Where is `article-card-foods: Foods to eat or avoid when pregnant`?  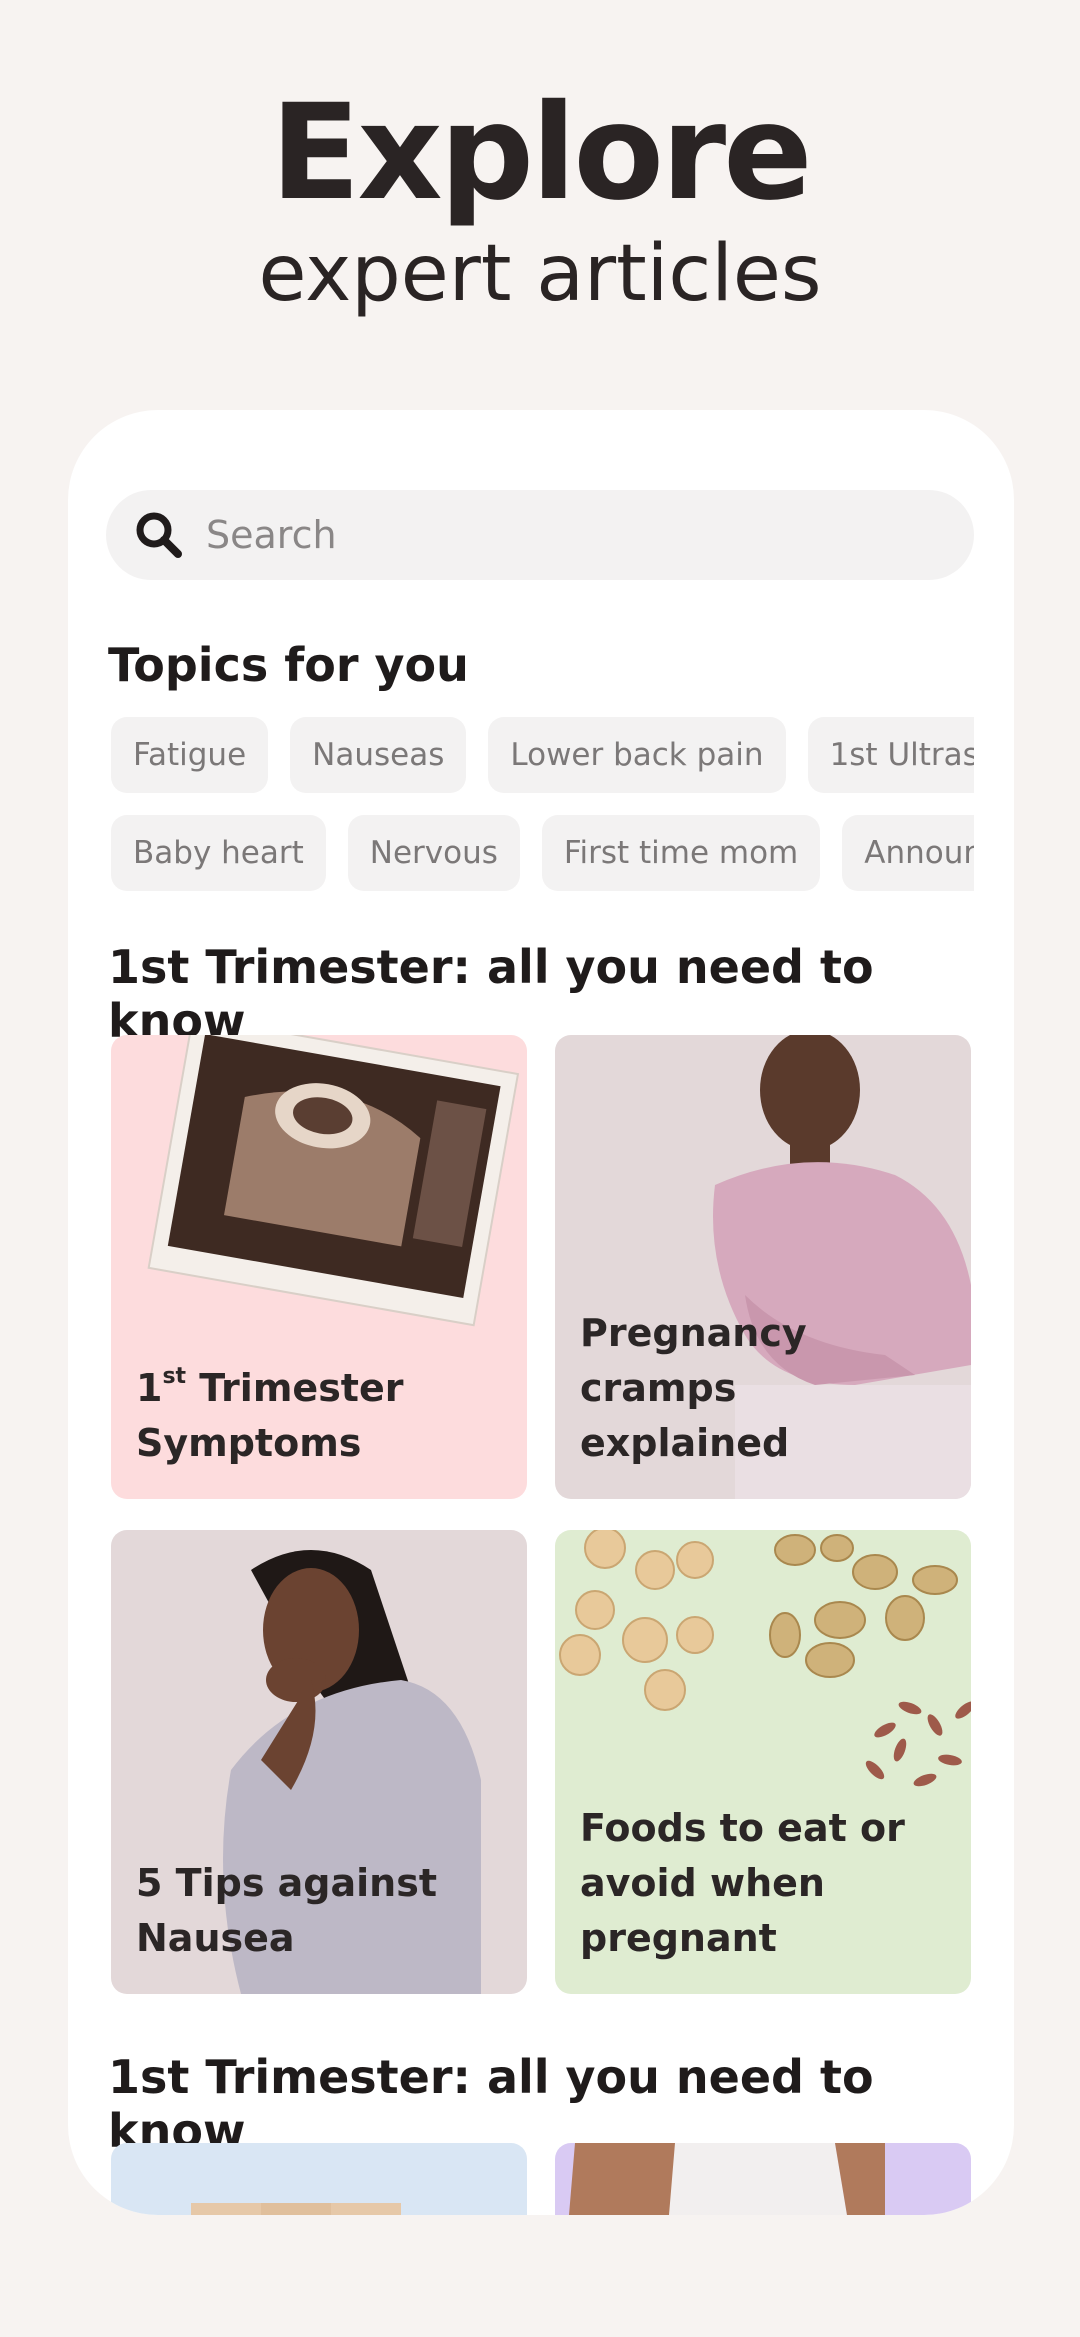
article-card-foods: Foods to eat or avoid when pregnant is located at coordinates (763, 1762).